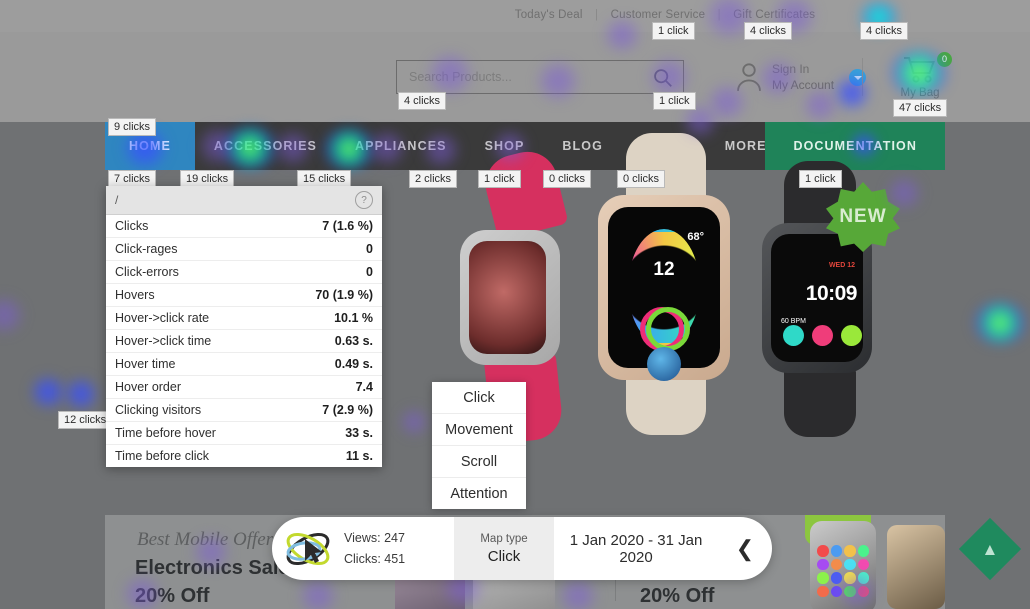 Image resolution: width=1030 pixels, height=609 pixels. Describe the element at coordinates (479, 430) in the screenshot. I see `map-type-option-movement: Movement` at that location.